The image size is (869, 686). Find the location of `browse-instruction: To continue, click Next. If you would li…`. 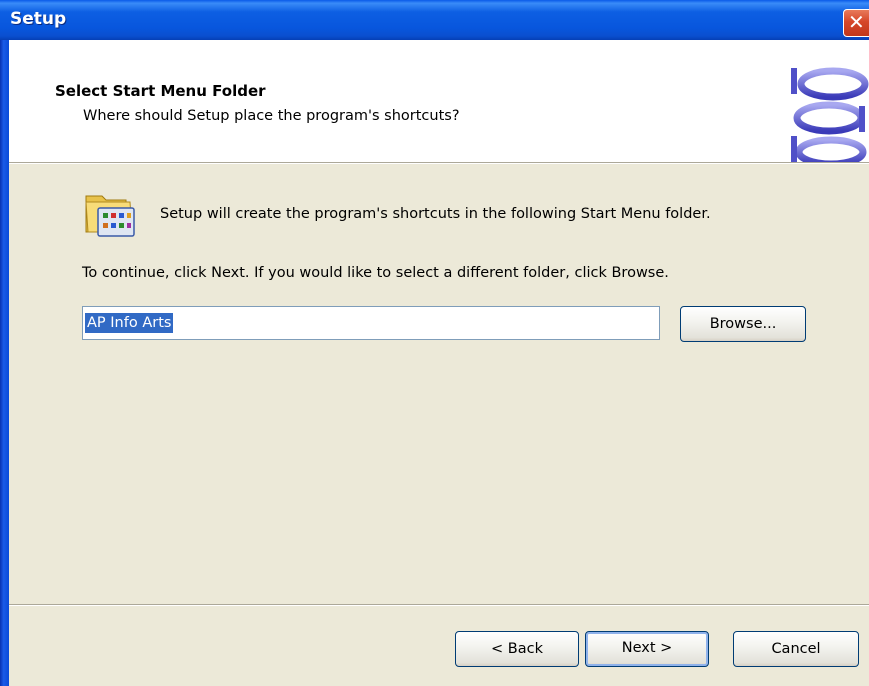

browse-instruction: To continue, click Next. If you would li… is located at coordinates (375, 273).